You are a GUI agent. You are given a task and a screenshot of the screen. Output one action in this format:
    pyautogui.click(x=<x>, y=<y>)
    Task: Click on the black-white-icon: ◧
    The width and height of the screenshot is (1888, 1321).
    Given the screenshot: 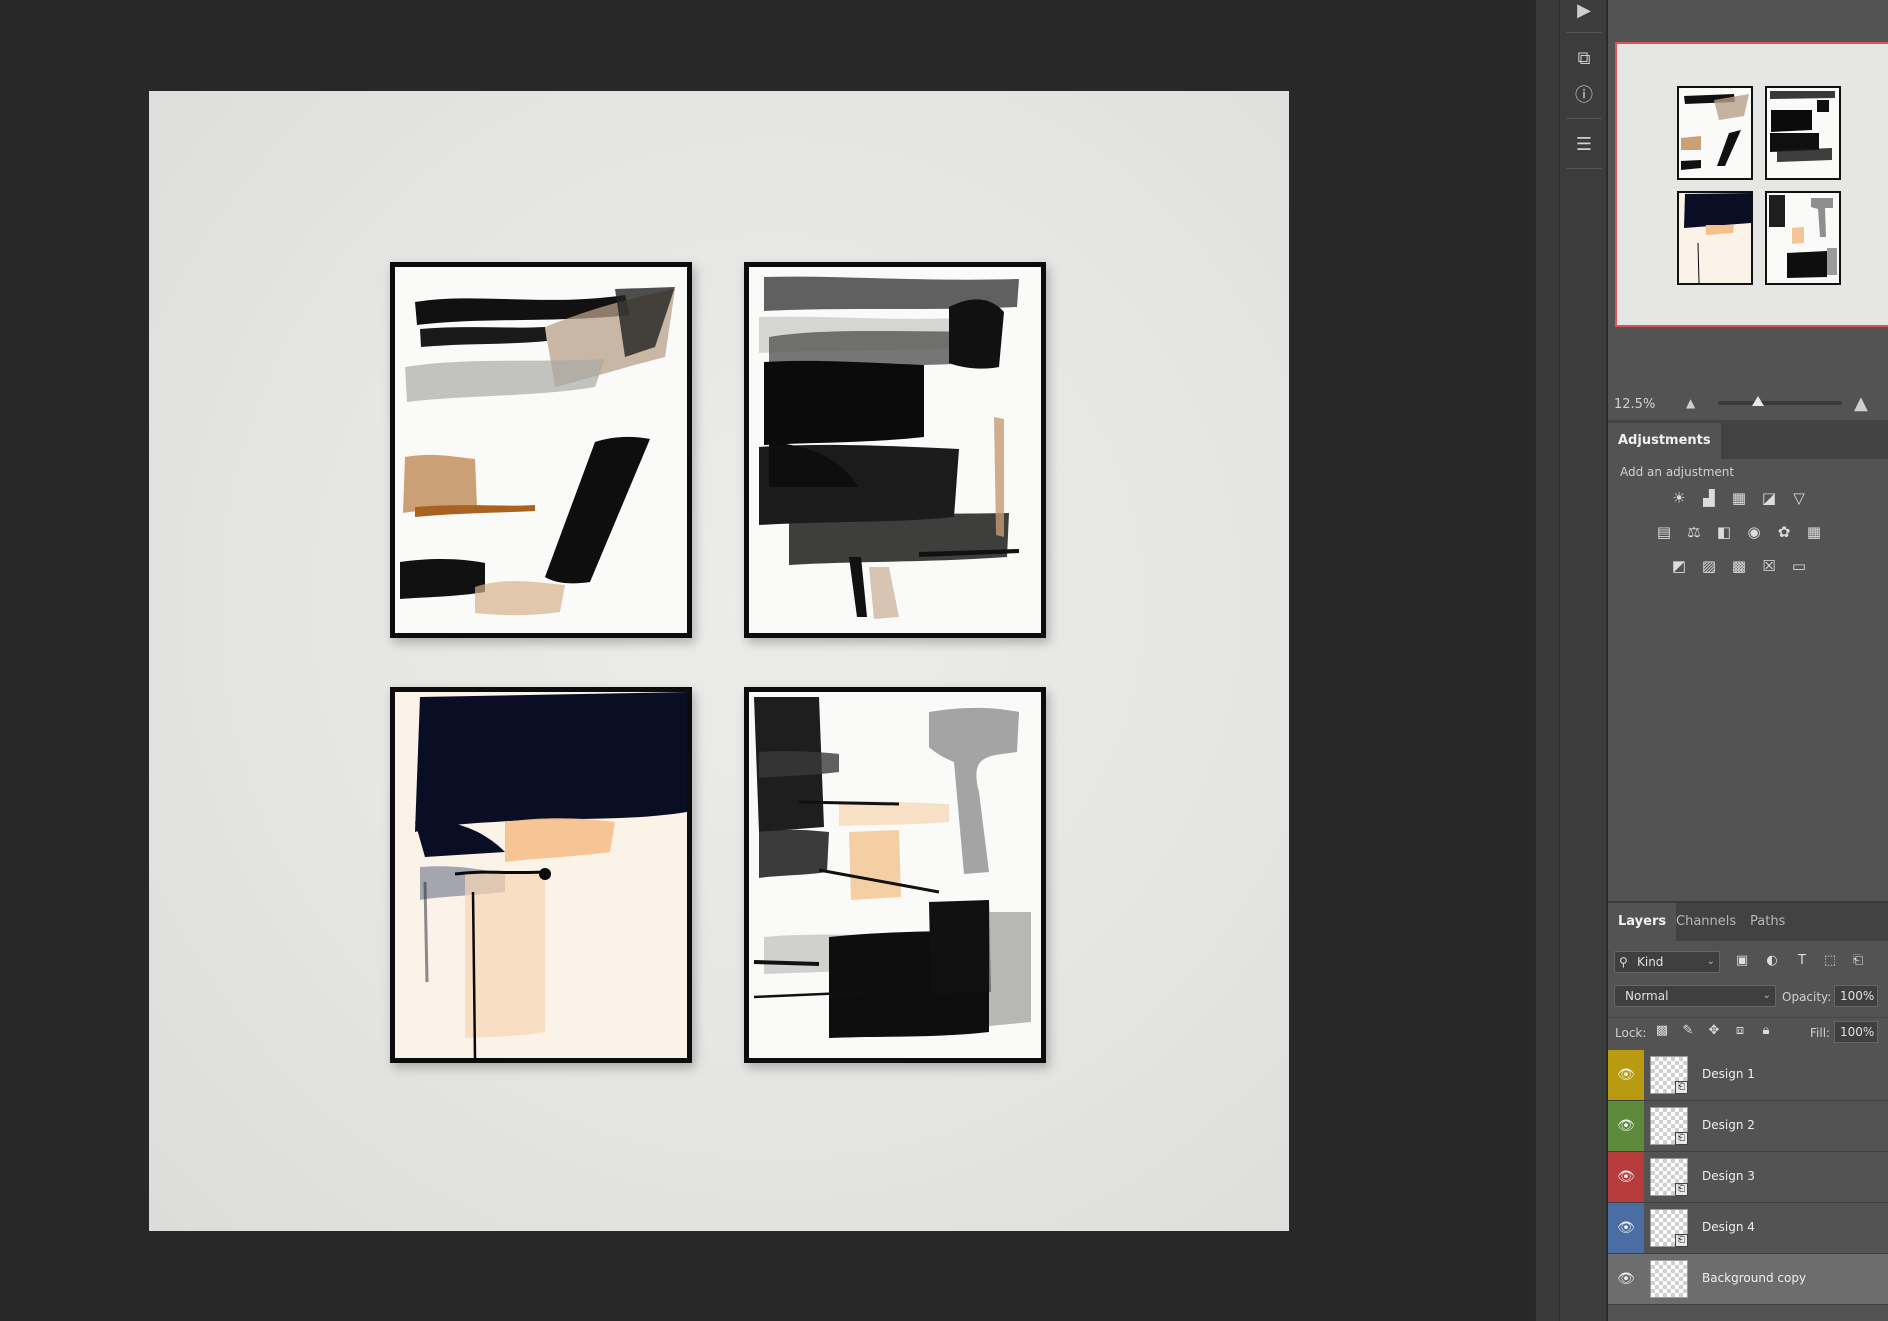 What is the action you would take?
    pyautogui.click(x=1724, y=532)
    